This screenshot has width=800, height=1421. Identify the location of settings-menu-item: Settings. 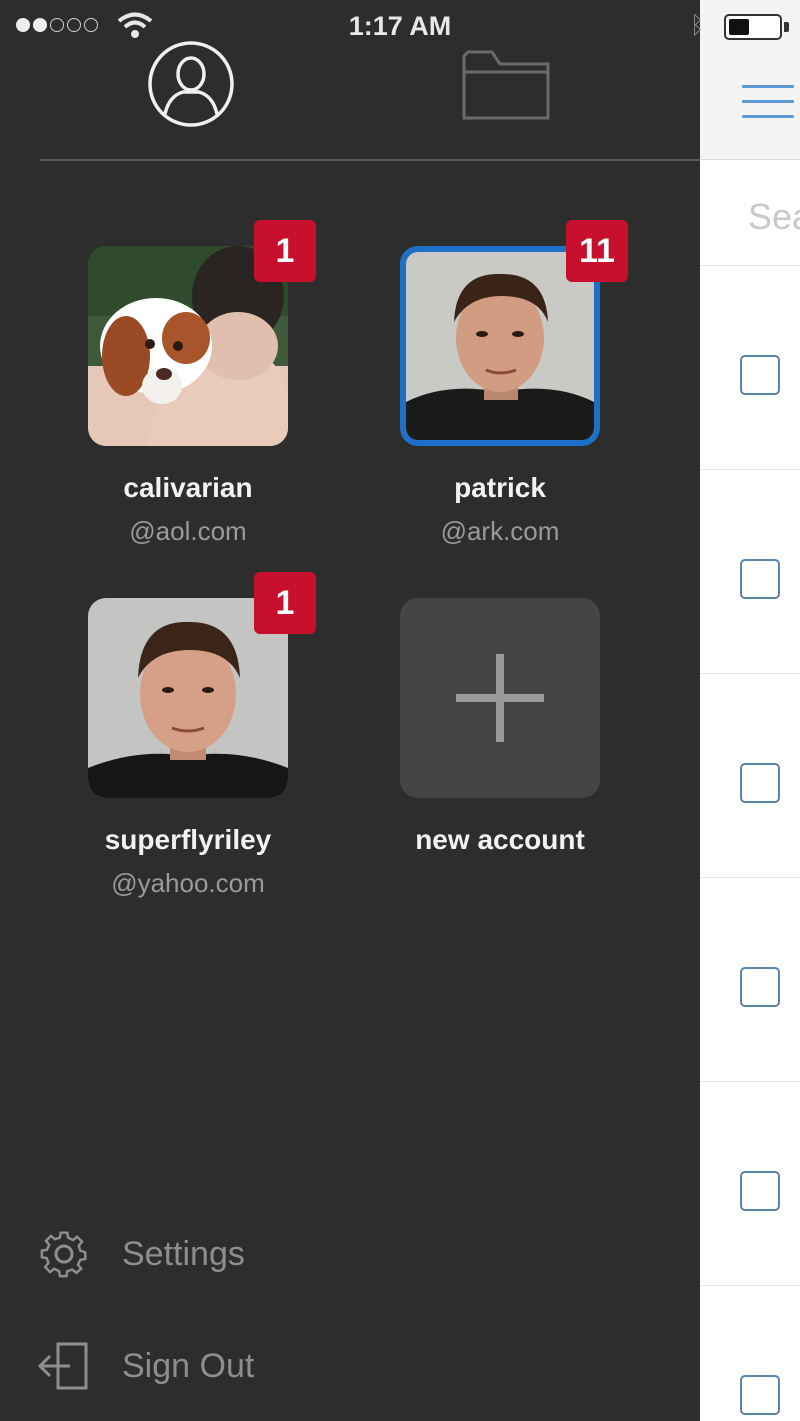
(140, 1254).